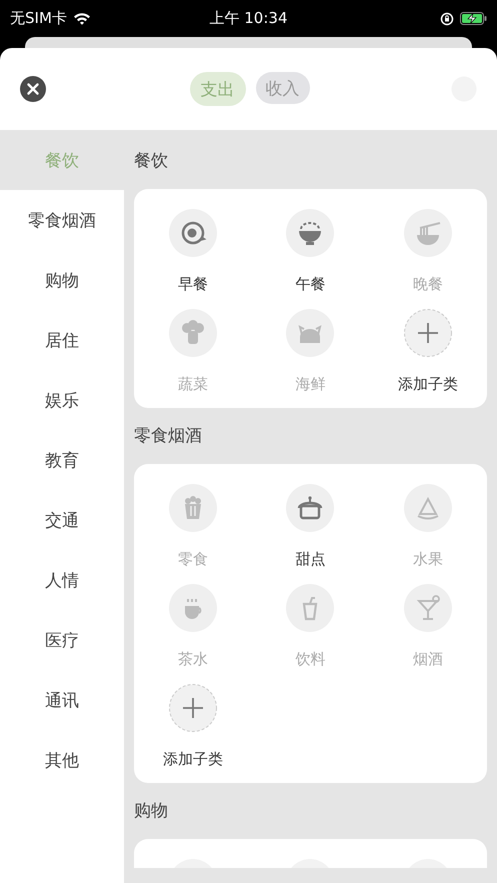 Image resolution: width=497 pixels, height=883 pixels. Describe the element at coordinates (193, 384) in the screenshot. I see `category-label: 蔬菜` at that location.